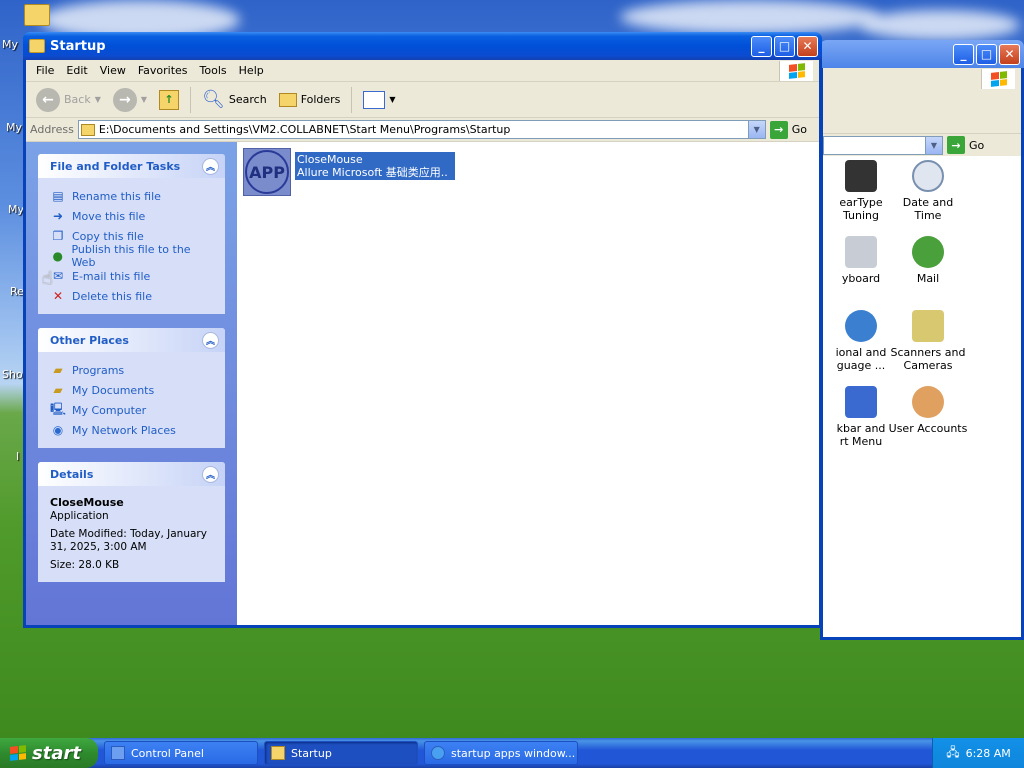  Describe the element at coordinates (49, 753) in the screenshot. I see `start-button: start` at that location.